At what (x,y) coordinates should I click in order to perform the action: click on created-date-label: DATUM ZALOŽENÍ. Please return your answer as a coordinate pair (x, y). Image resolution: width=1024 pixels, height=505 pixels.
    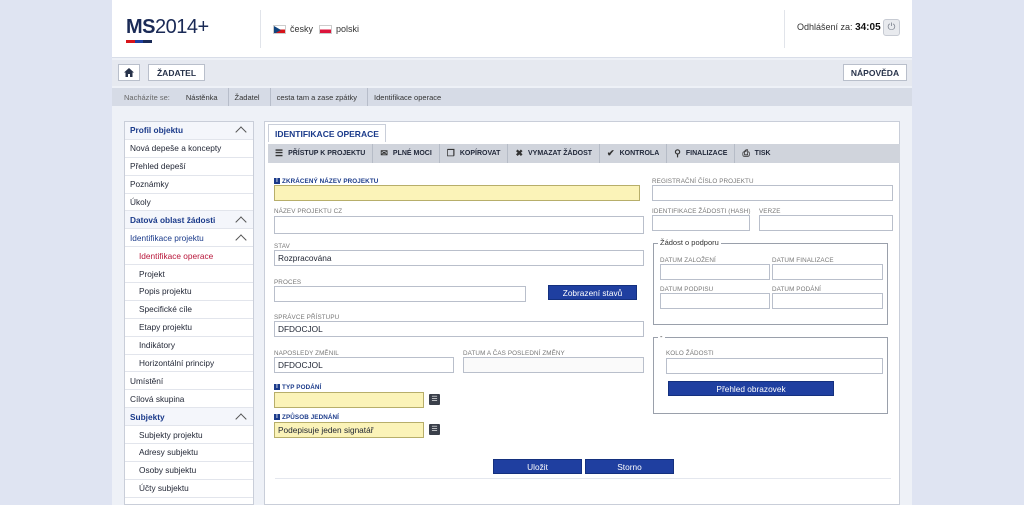
    Looking at the image, I should click on (688, 260).